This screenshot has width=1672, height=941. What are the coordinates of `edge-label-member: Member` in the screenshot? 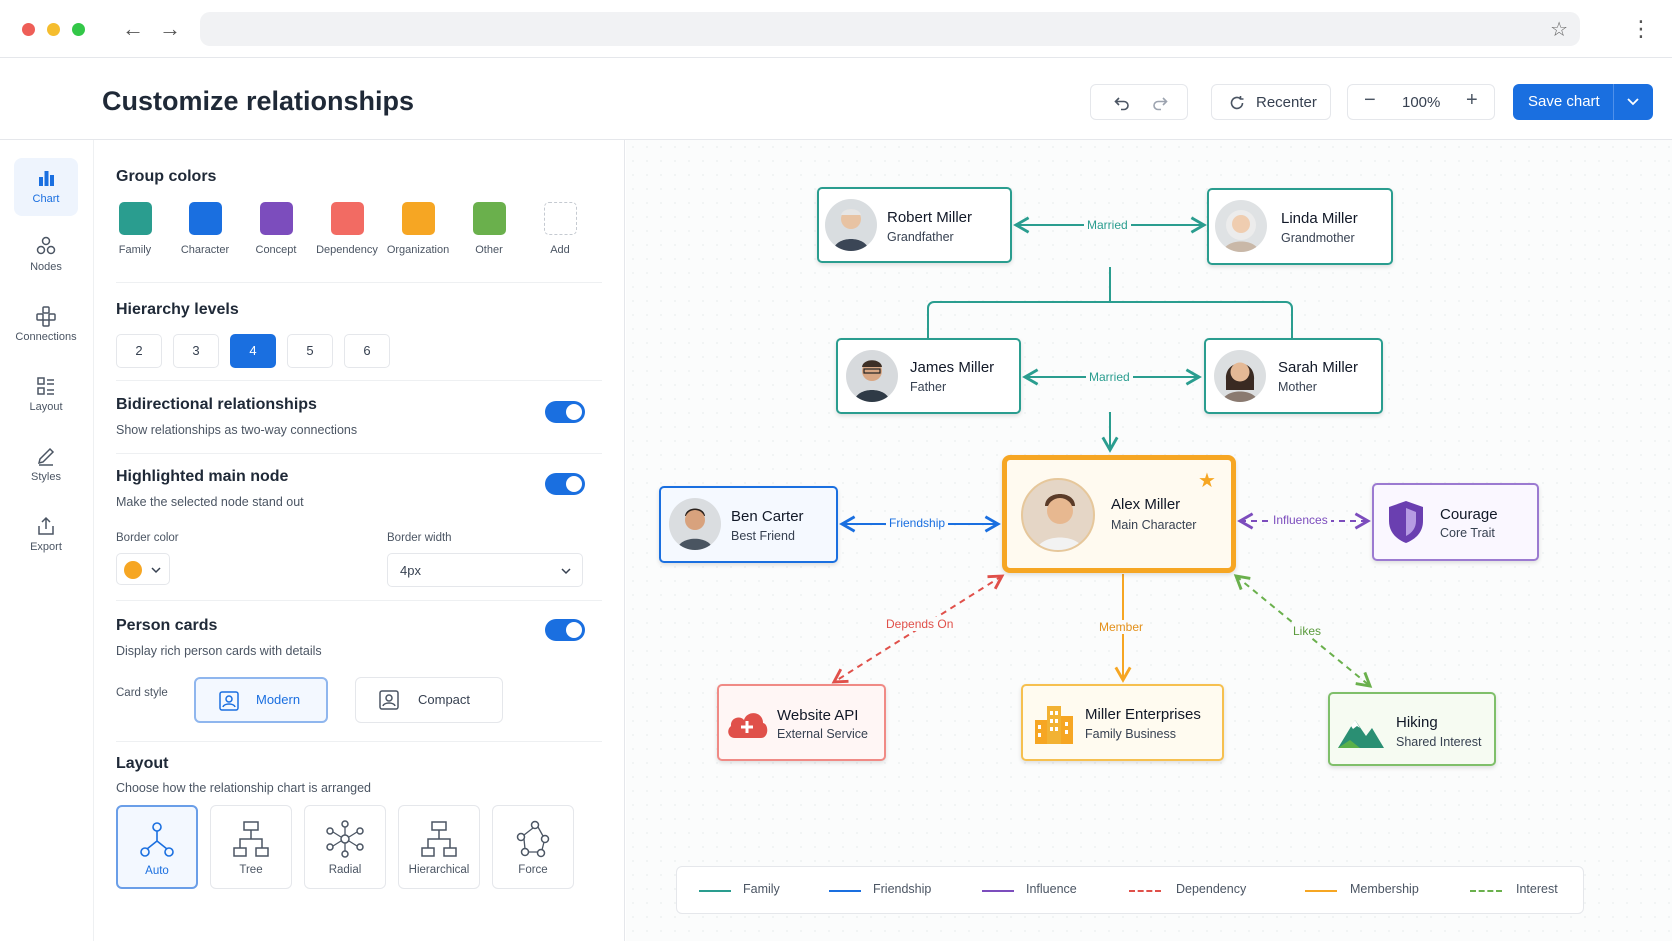 It's located at (1121, 627).